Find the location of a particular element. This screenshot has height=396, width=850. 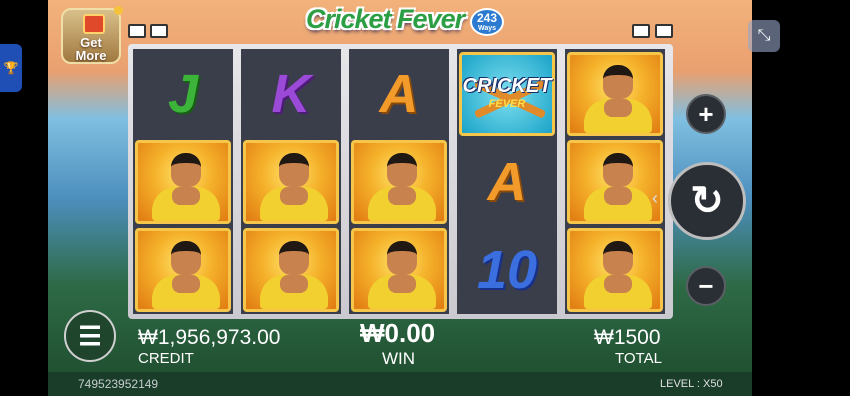

reel-3: A is located at coordinates (399, 181).